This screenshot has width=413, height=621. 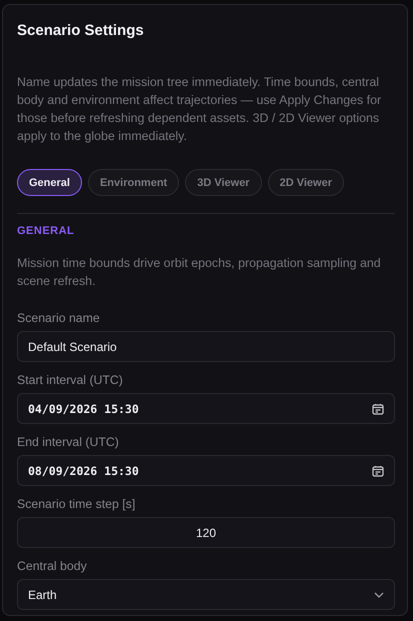 I want to click on date-field: 04/09/2026 15:30, so click(x=206, y=408).